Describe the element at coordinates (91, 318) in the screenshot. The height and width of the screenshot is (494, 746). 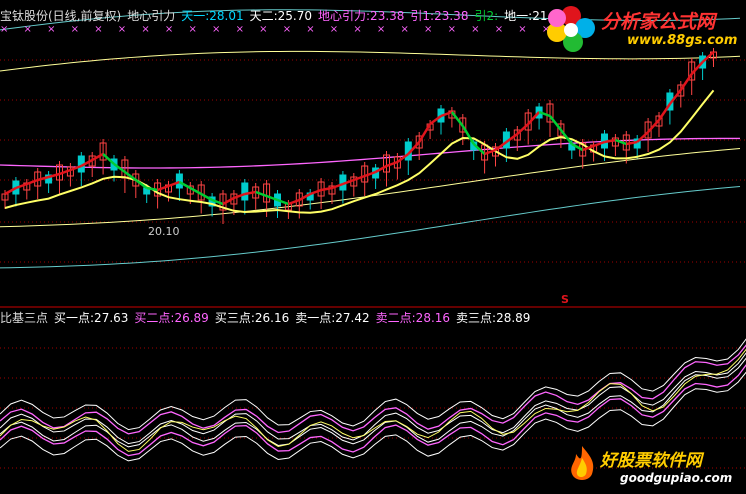
I see `buy1-value: 买一点:27.63` at that location.